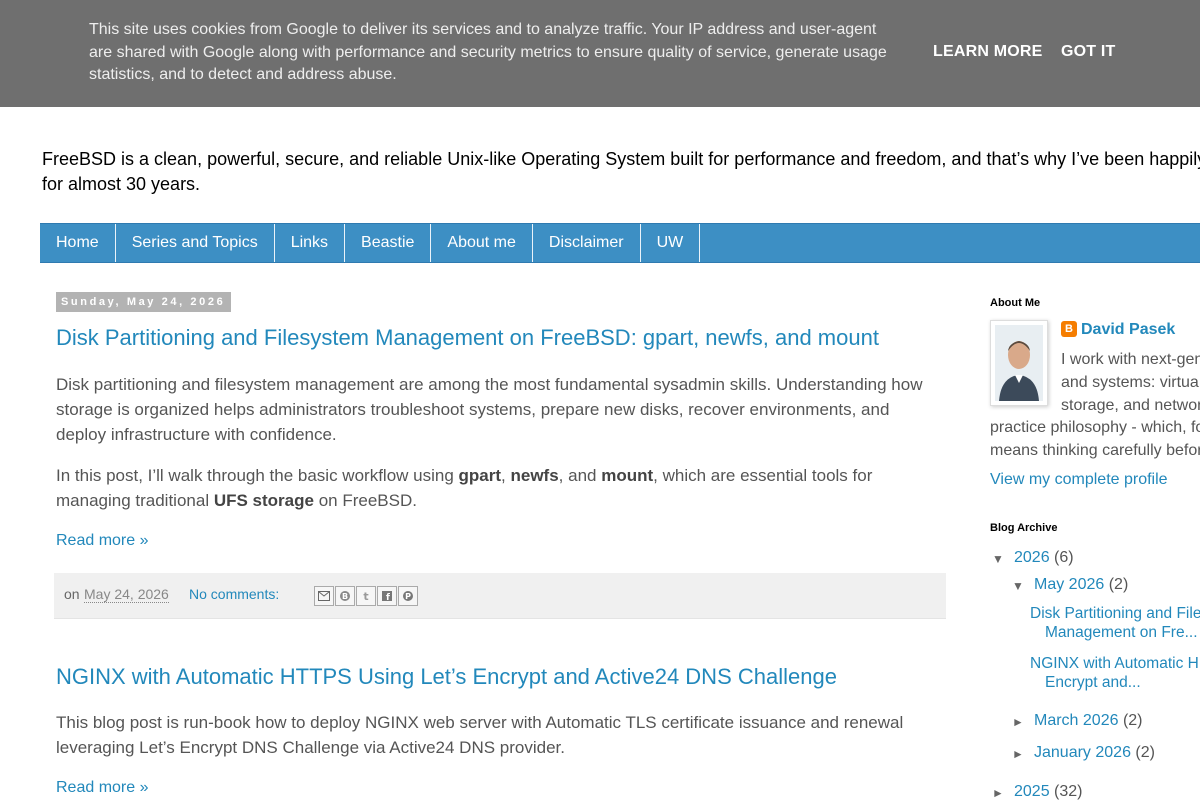 This screenshot has height=801, width=1200. What do you see at coordinates (1128, 330) in the screenshot?
I see `profile-name-link: David Pasek` at bounding box center [1128, 330].